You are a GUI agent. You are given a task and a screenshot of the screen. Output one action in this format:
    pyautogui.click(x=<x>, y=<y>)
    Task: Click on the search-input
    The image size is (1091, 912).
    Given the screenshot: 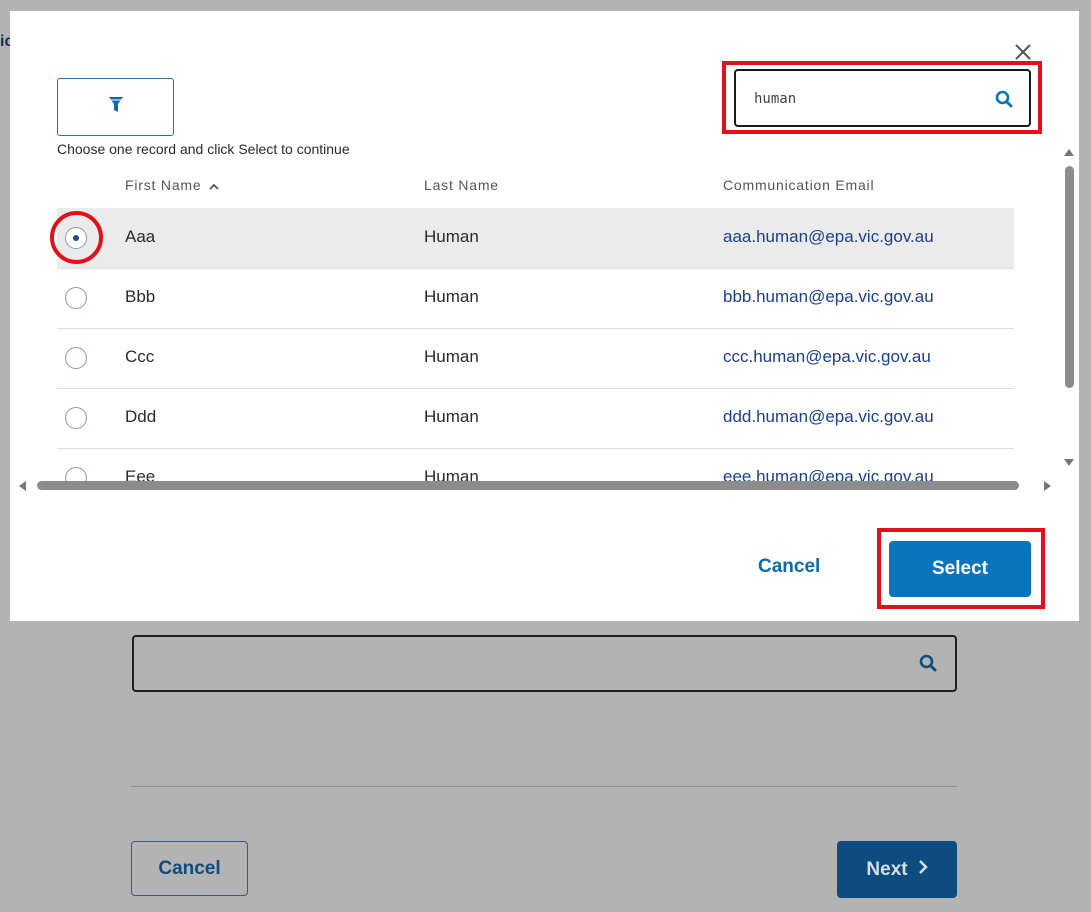 What is the action you would take?
    pyautogui.click(x=864, y=99)
    